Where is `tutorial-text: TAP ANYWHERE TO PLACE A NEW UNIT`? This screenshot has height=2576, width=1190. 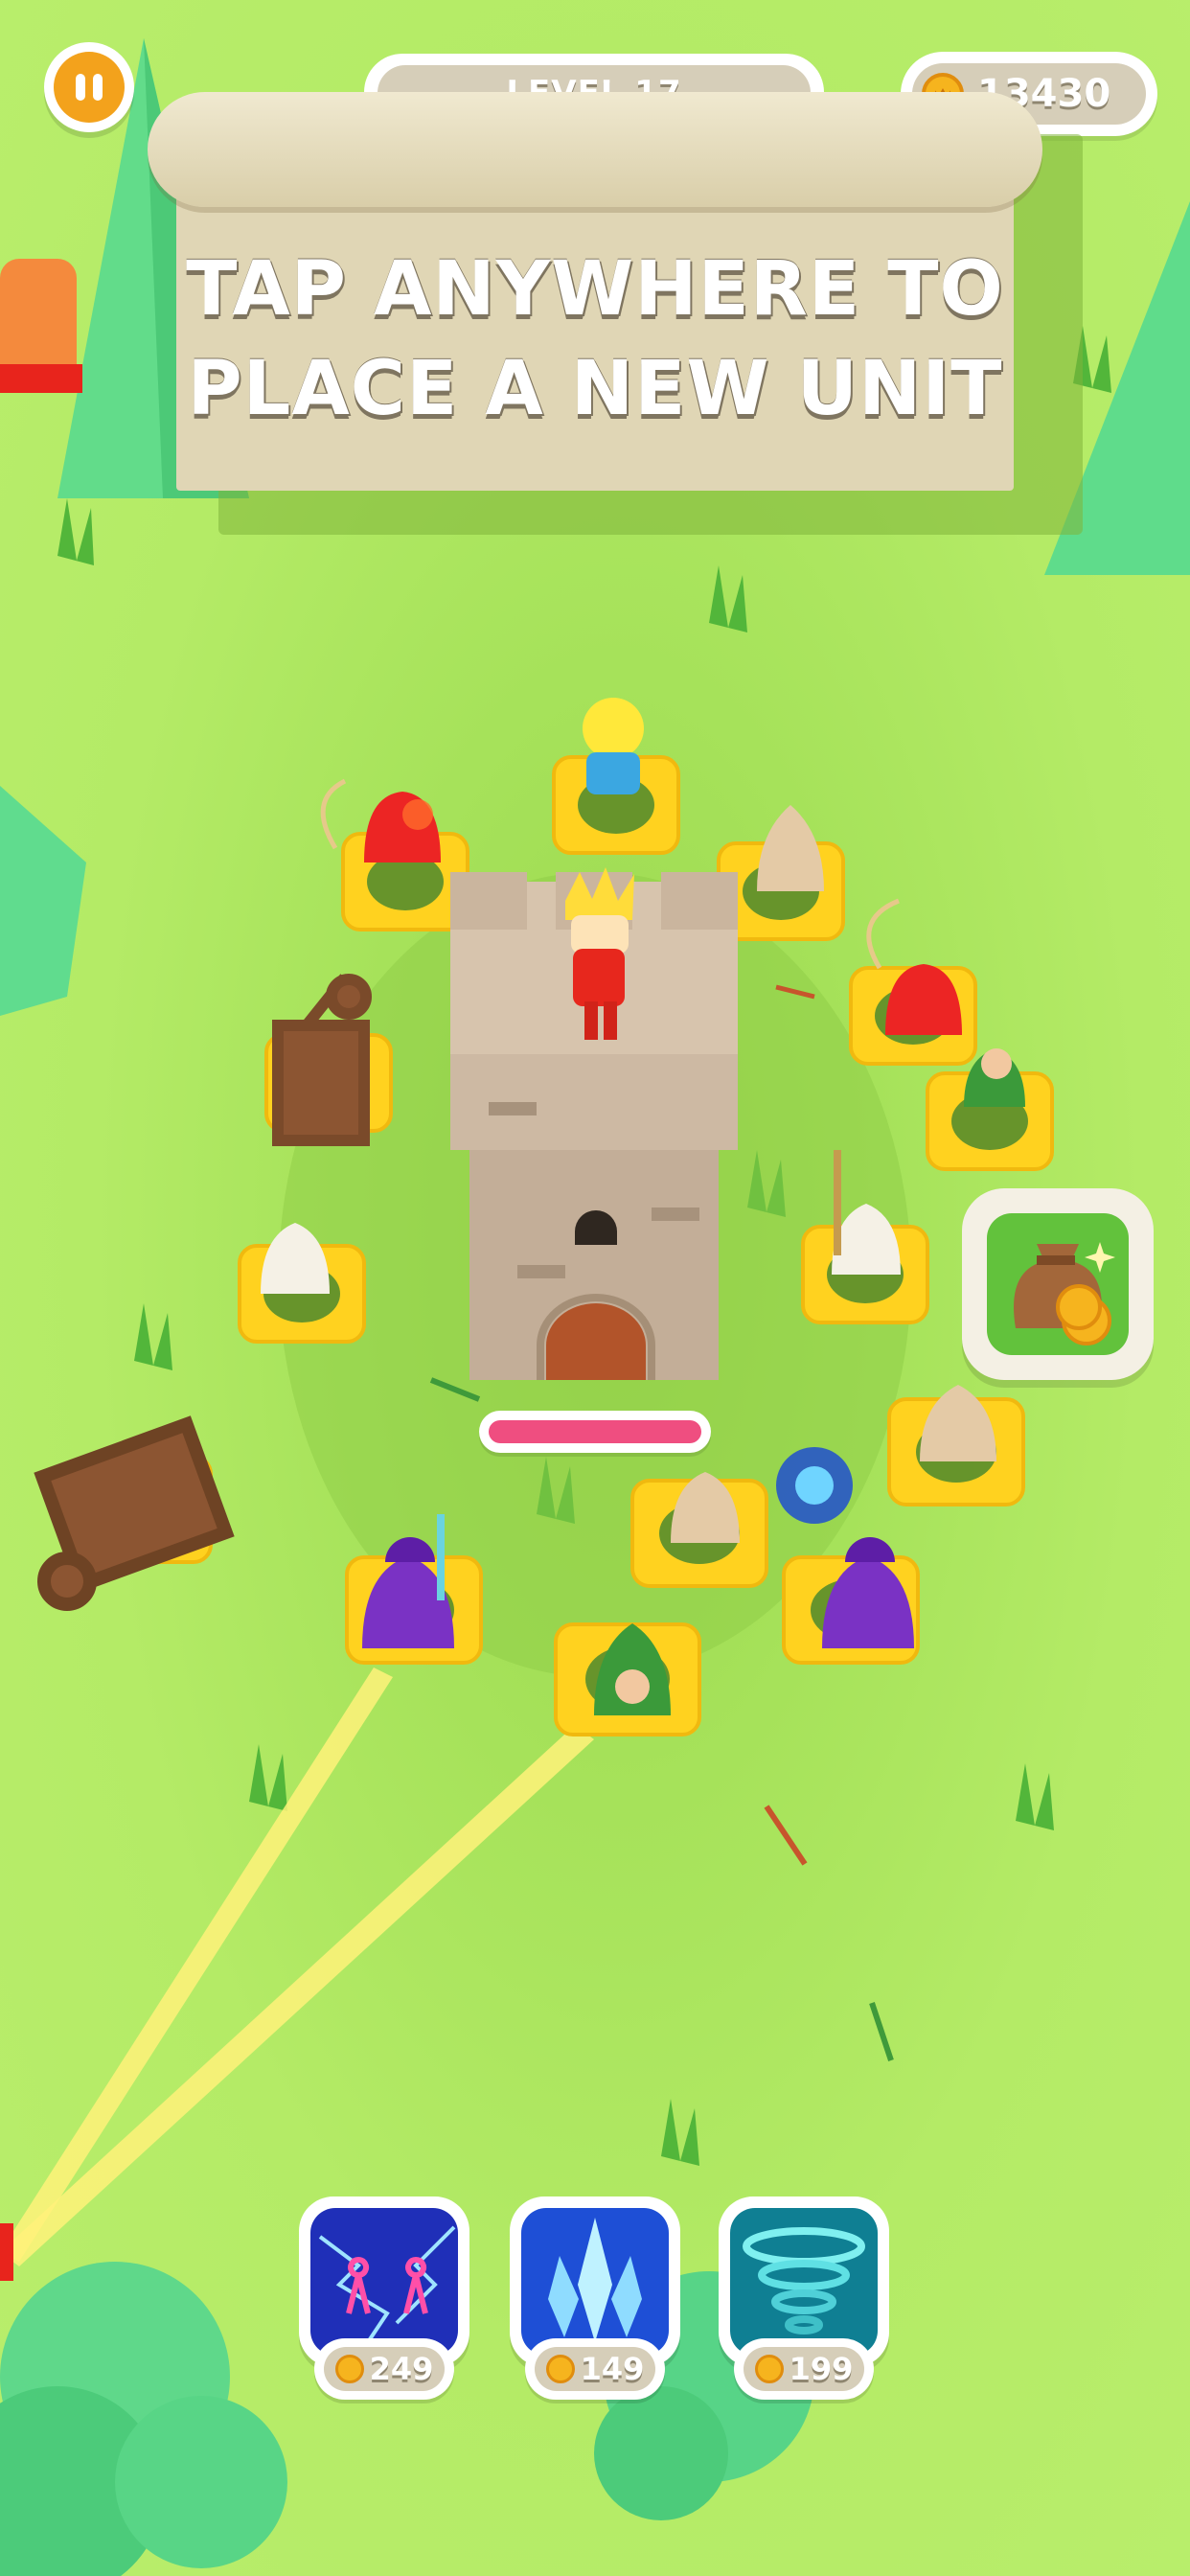 tutorial-text: TAP ANYWHERE TO PLACE A NEW UNIT is located at coordinates (595, 339).